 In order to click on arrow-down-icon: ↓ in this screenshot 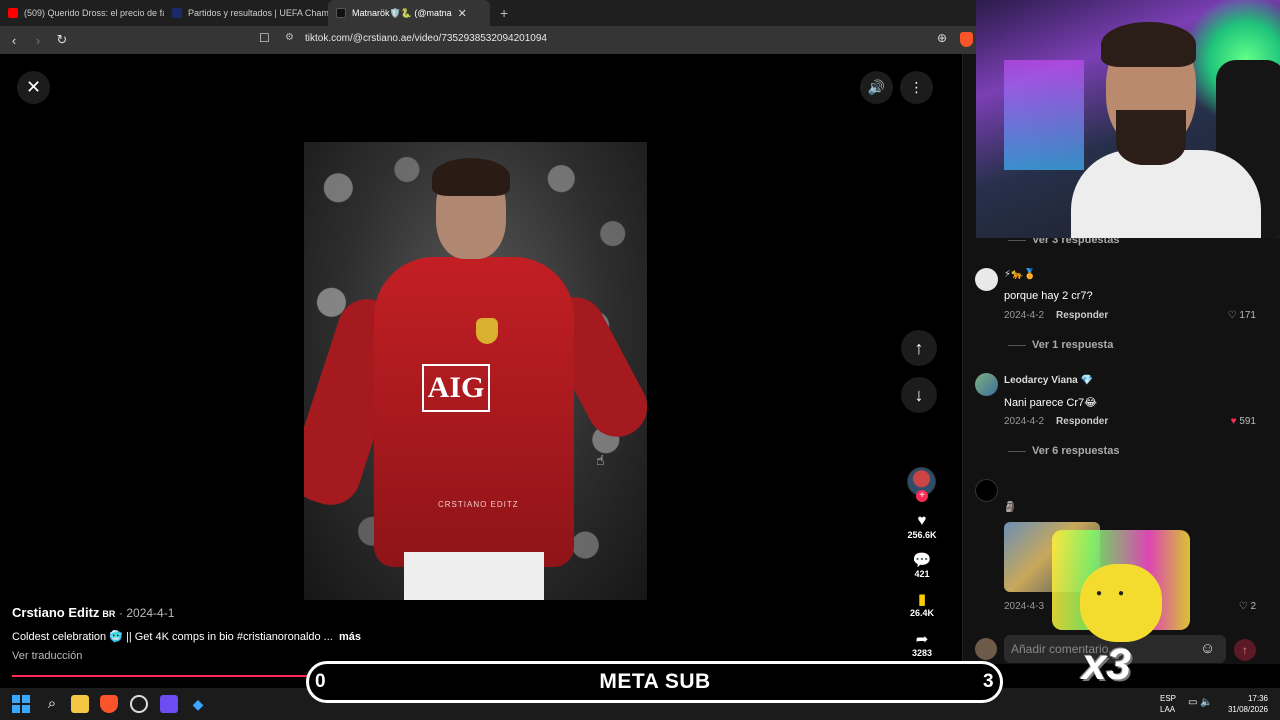, I will do `click(919, 394)`.